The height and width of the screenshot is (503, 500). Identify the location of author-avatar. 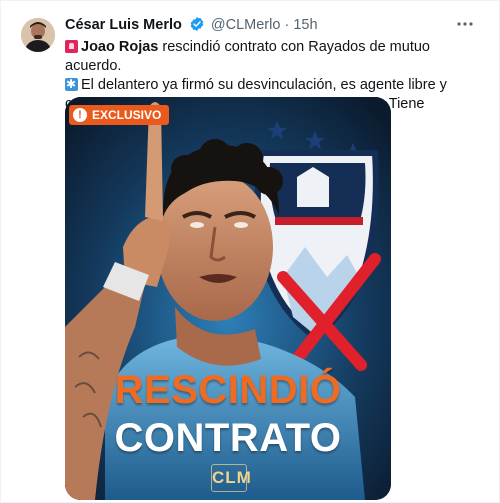
(38, 35).